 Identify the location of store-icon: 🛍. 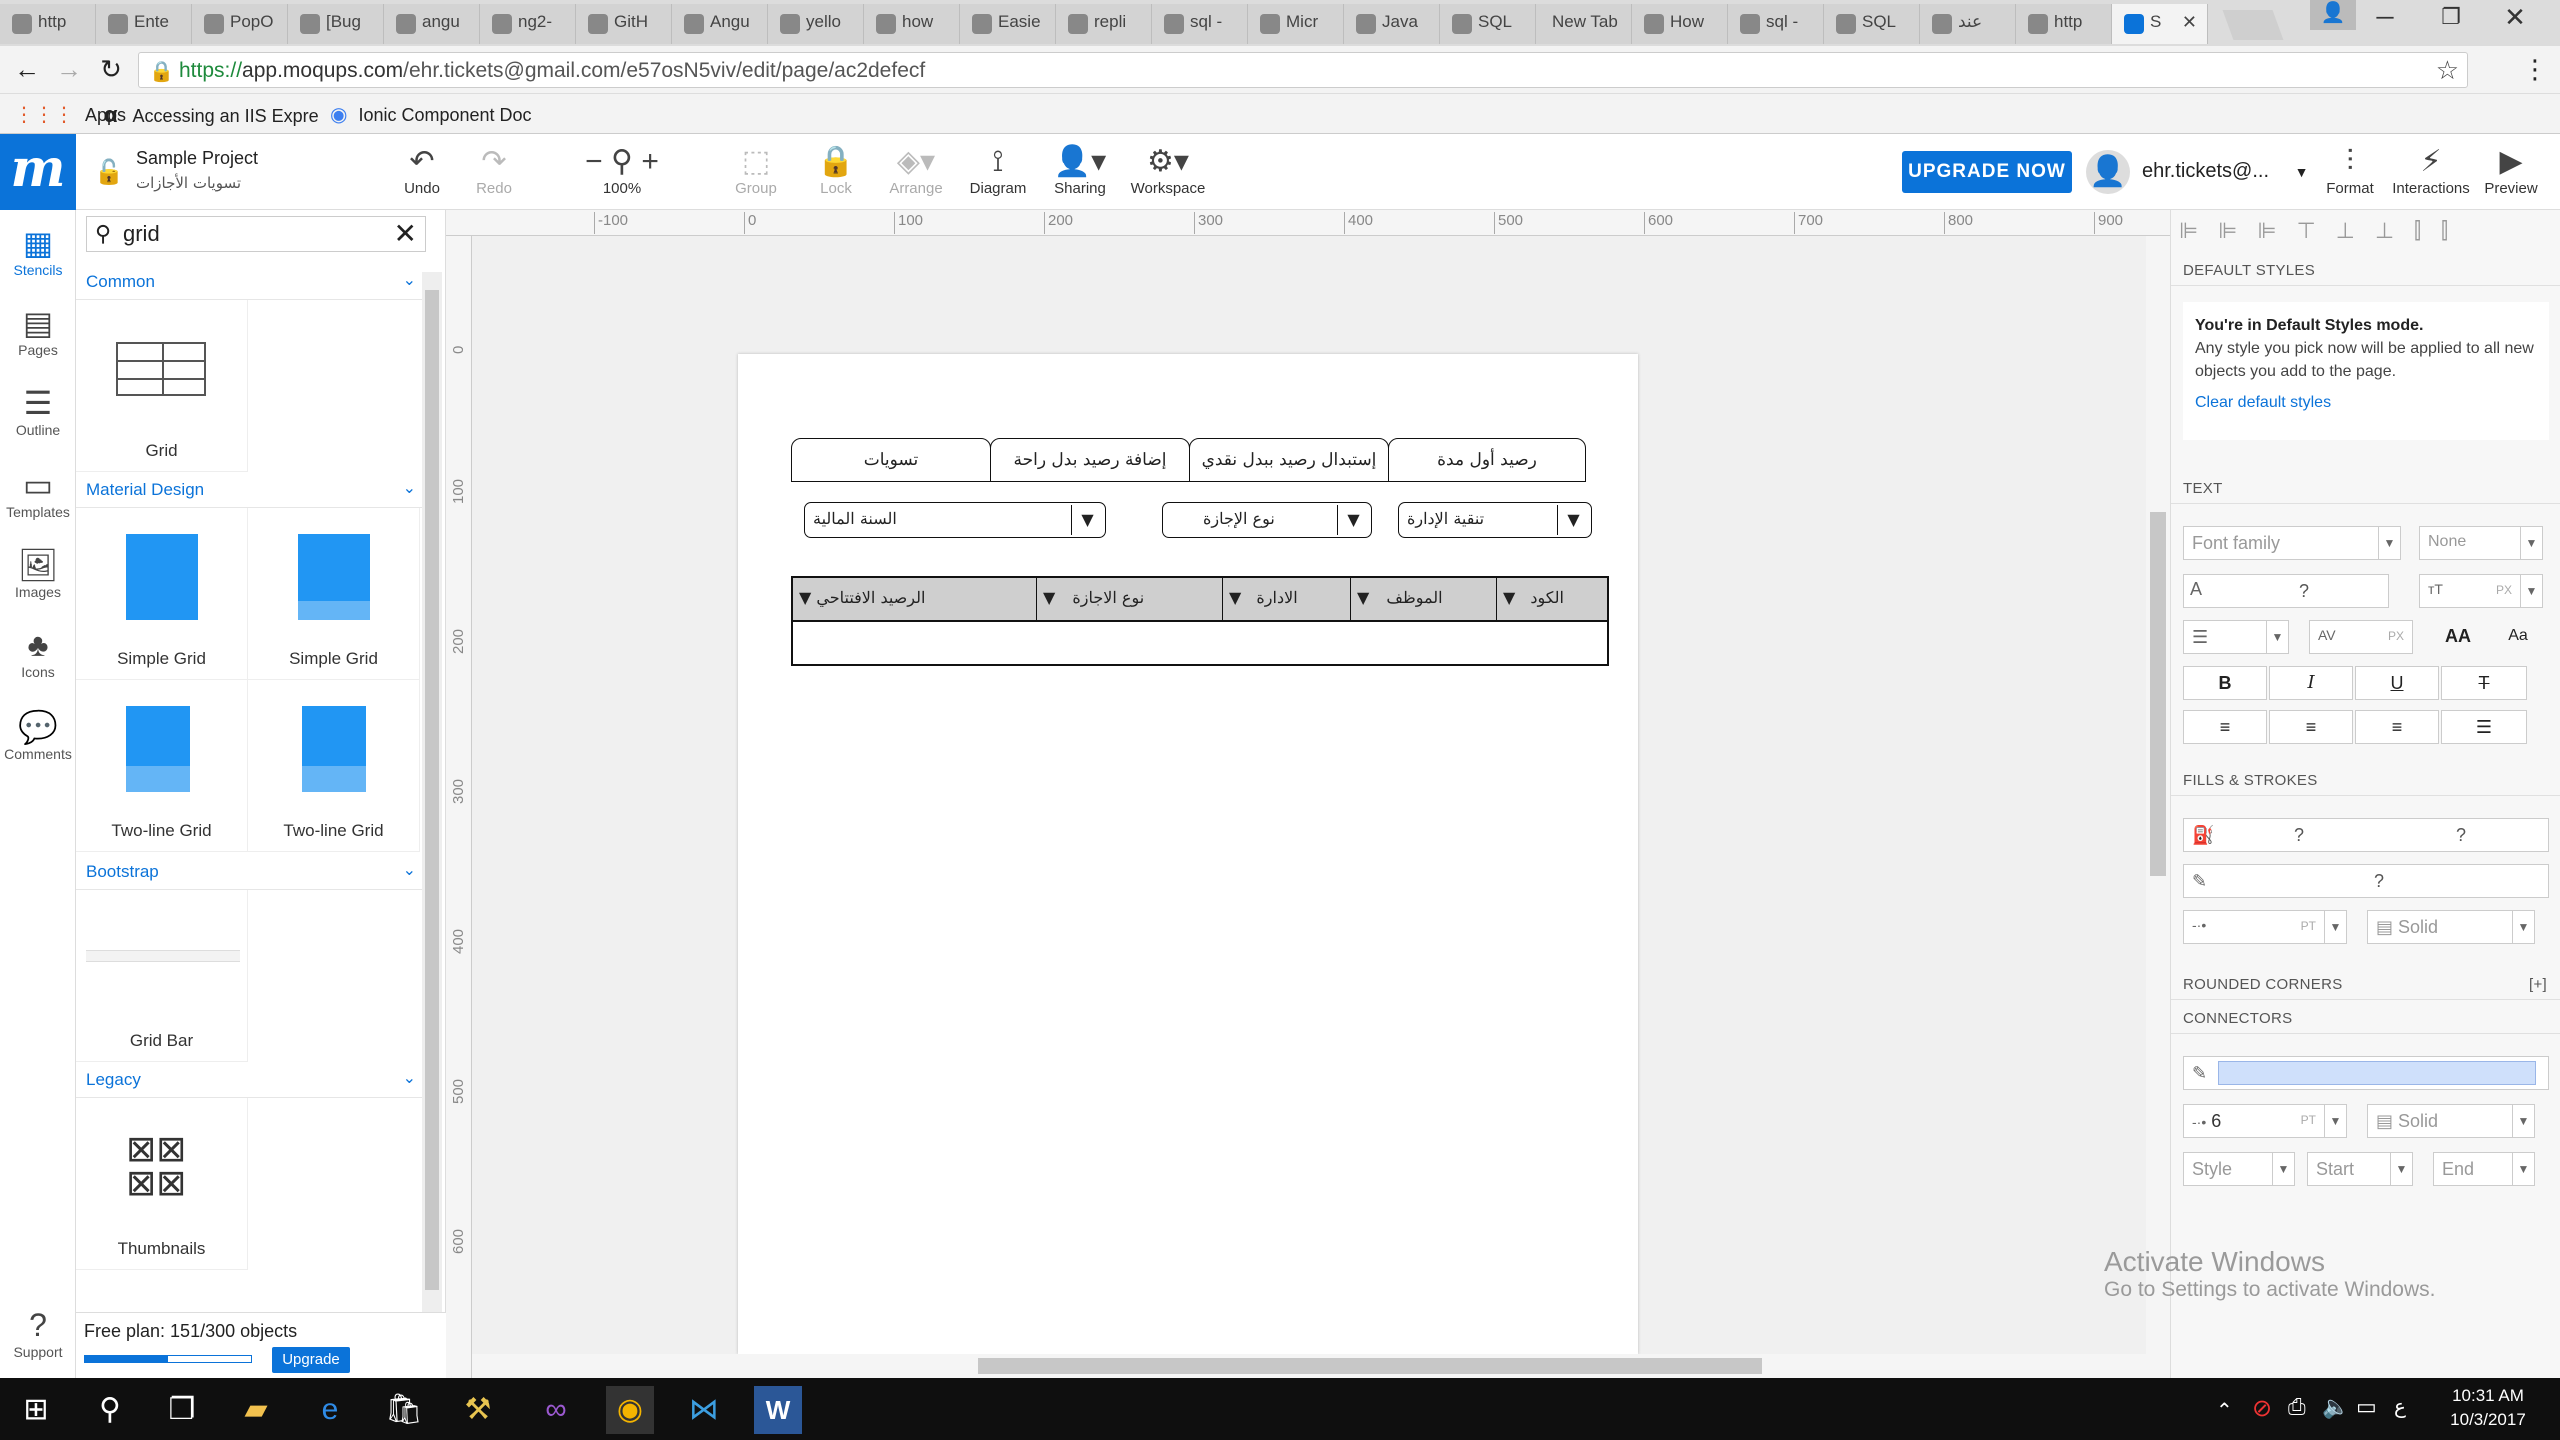
(404, 1410).